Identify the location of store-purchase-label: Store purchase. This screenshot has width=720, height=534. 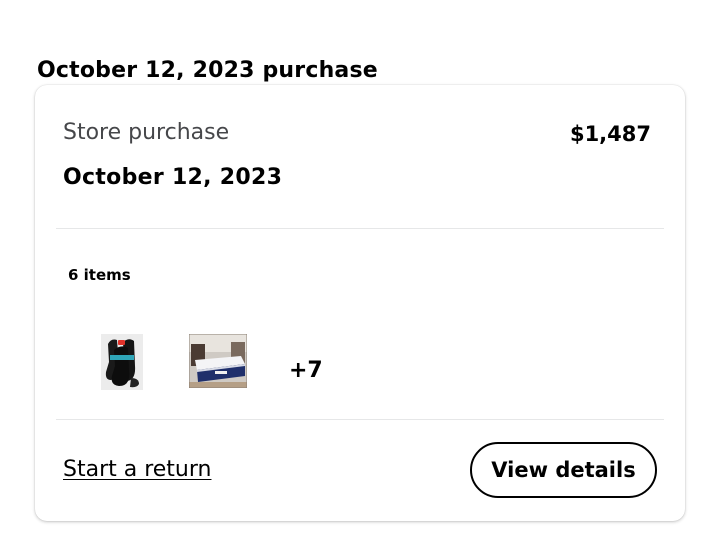
(146, 132).